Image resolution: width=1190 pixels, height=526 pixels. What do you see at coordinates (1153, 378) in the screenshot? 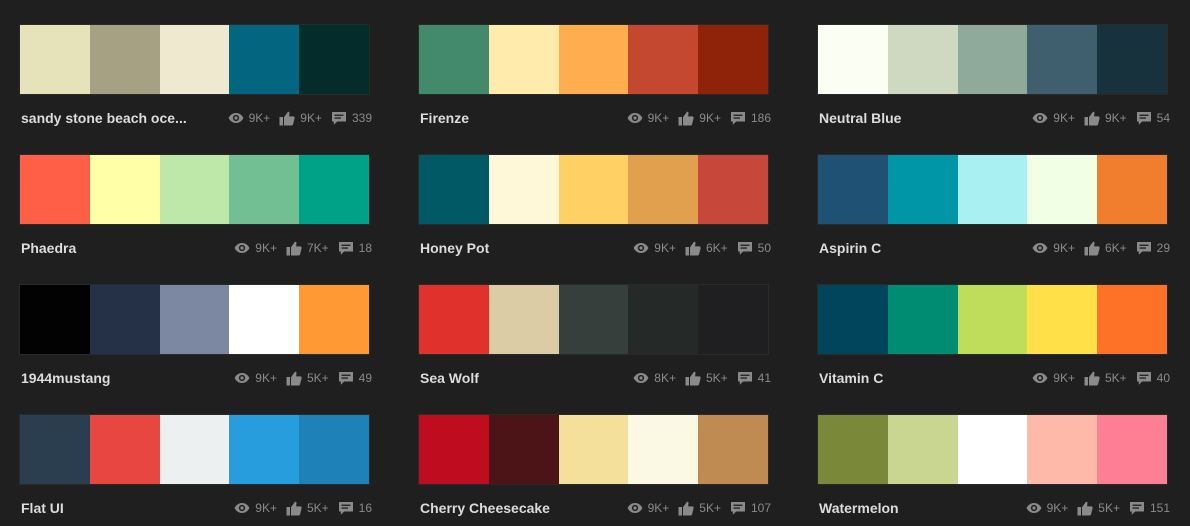
I see `comments-stat: 40` at bounding box center [1153, 378].